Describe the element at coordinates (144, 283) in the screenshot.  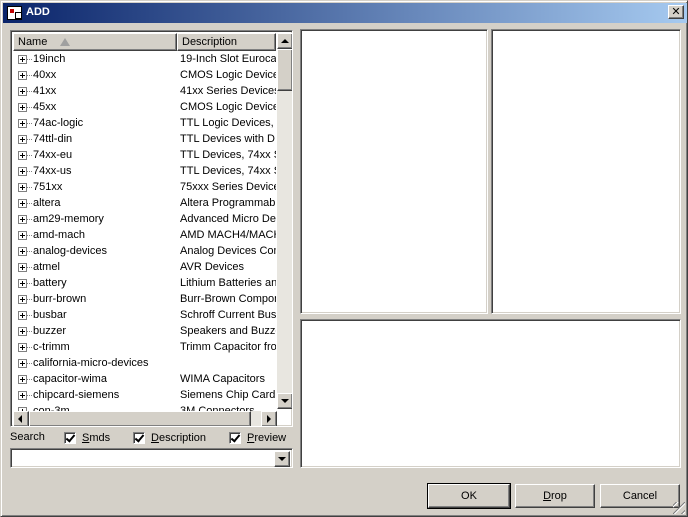
I see `list-item: battery Lithium Batteries and` at that location.